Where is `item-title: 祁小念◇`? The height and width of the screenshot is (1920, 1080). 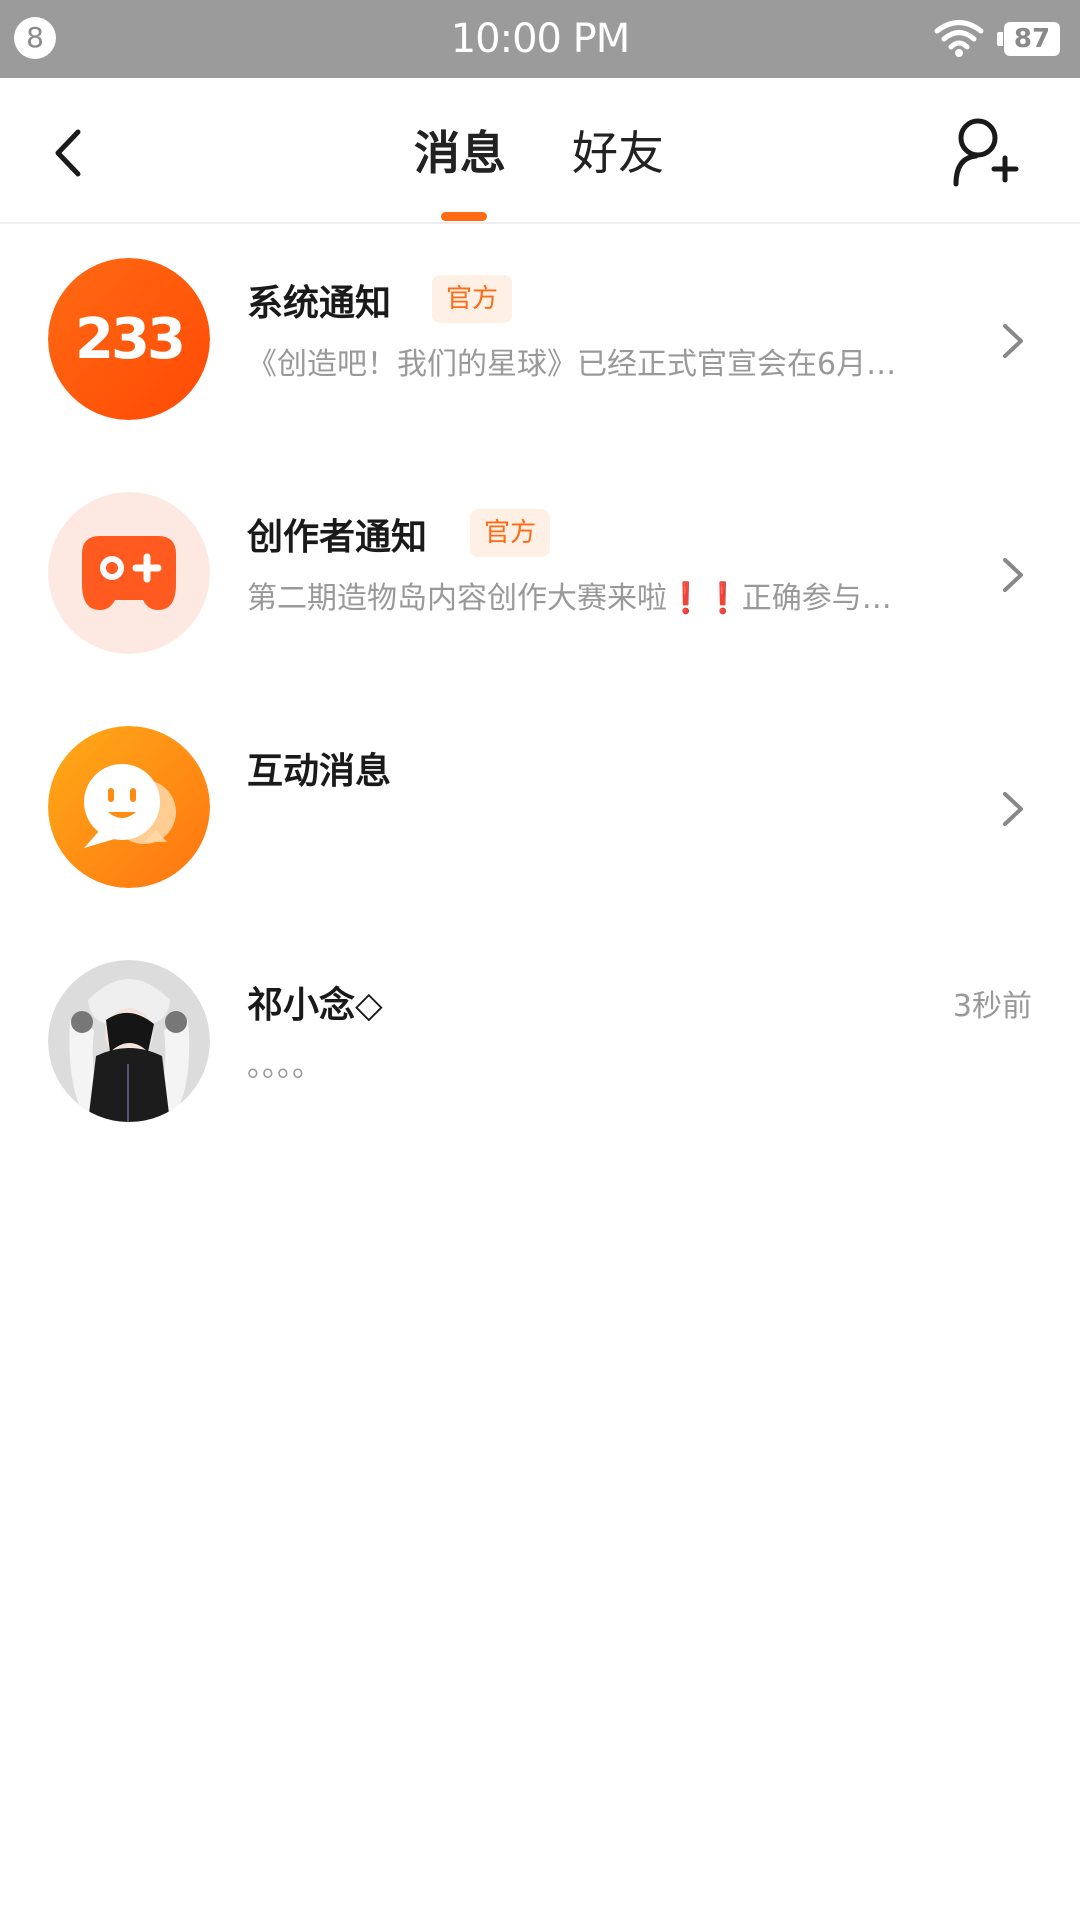 item-title: 祁小念◇ is located at coordinates (315, 1005).